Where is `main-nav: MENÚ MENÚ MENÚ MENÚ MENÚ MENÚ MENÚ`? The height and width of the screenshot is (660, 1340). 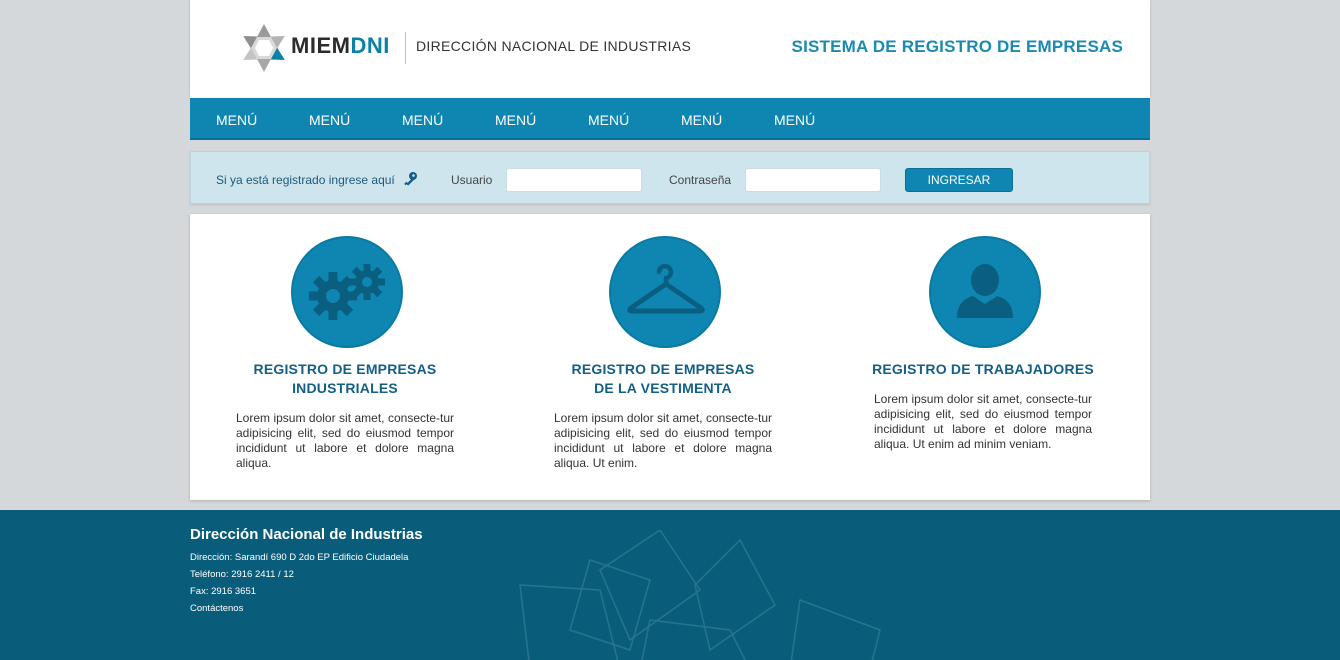 main-nav: MENÚ MENÚ MENÚ MENÚ MENÚ MENÚ MENÚ is located at coordinates (670, 119).